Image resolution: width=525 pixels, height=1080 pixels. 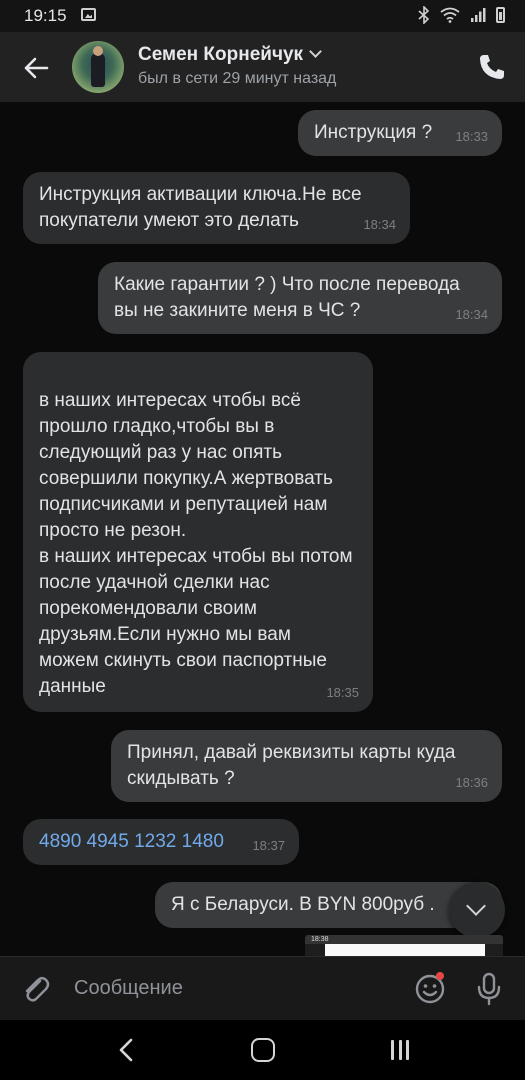 I want to click on message-time: 18:33, so click(x=471, y=136).